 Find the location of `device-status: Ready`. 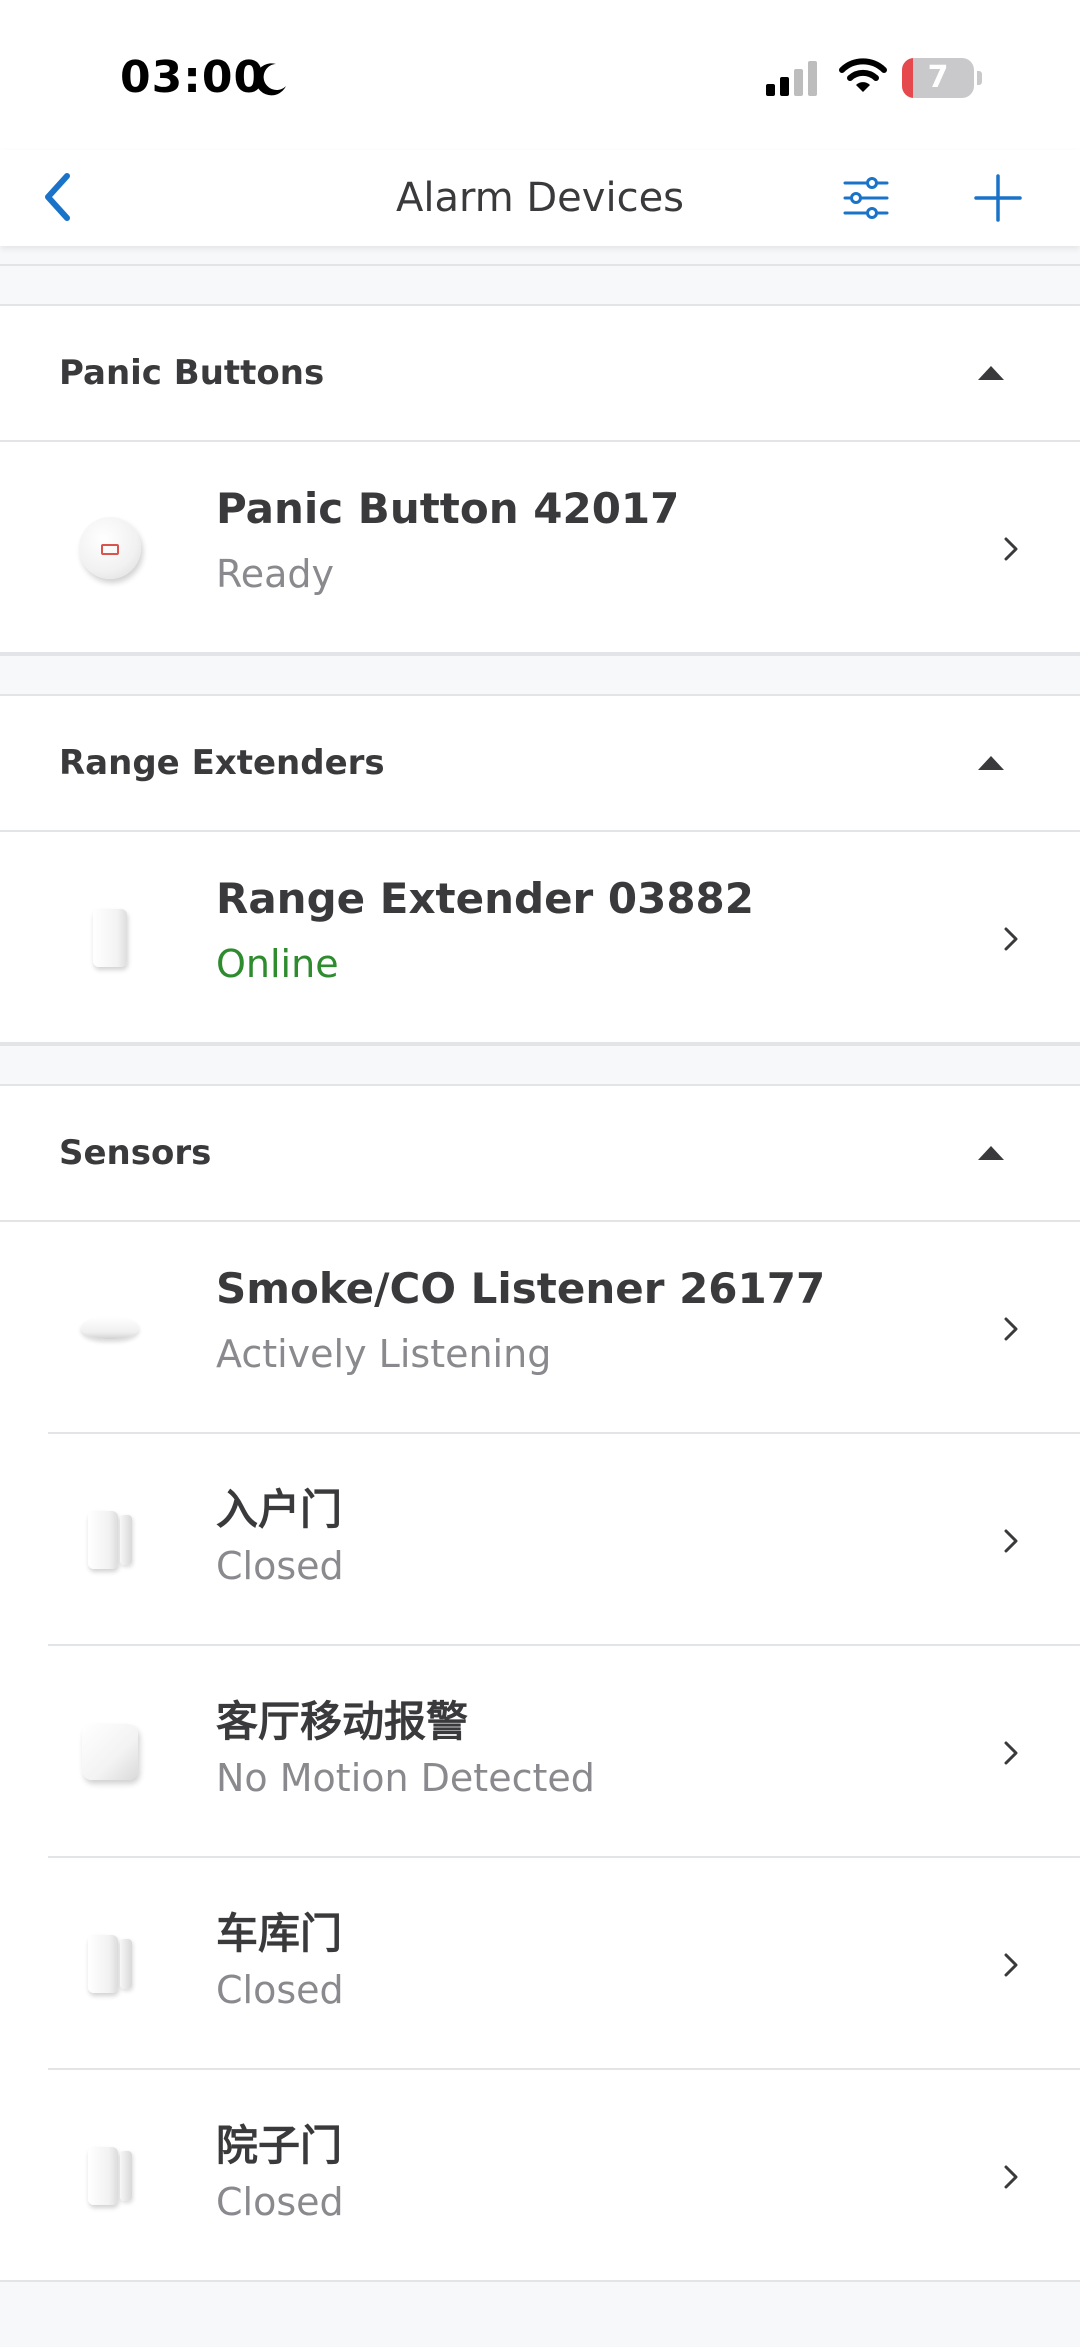

device-status: Ready is located at coordinates (275, 574).